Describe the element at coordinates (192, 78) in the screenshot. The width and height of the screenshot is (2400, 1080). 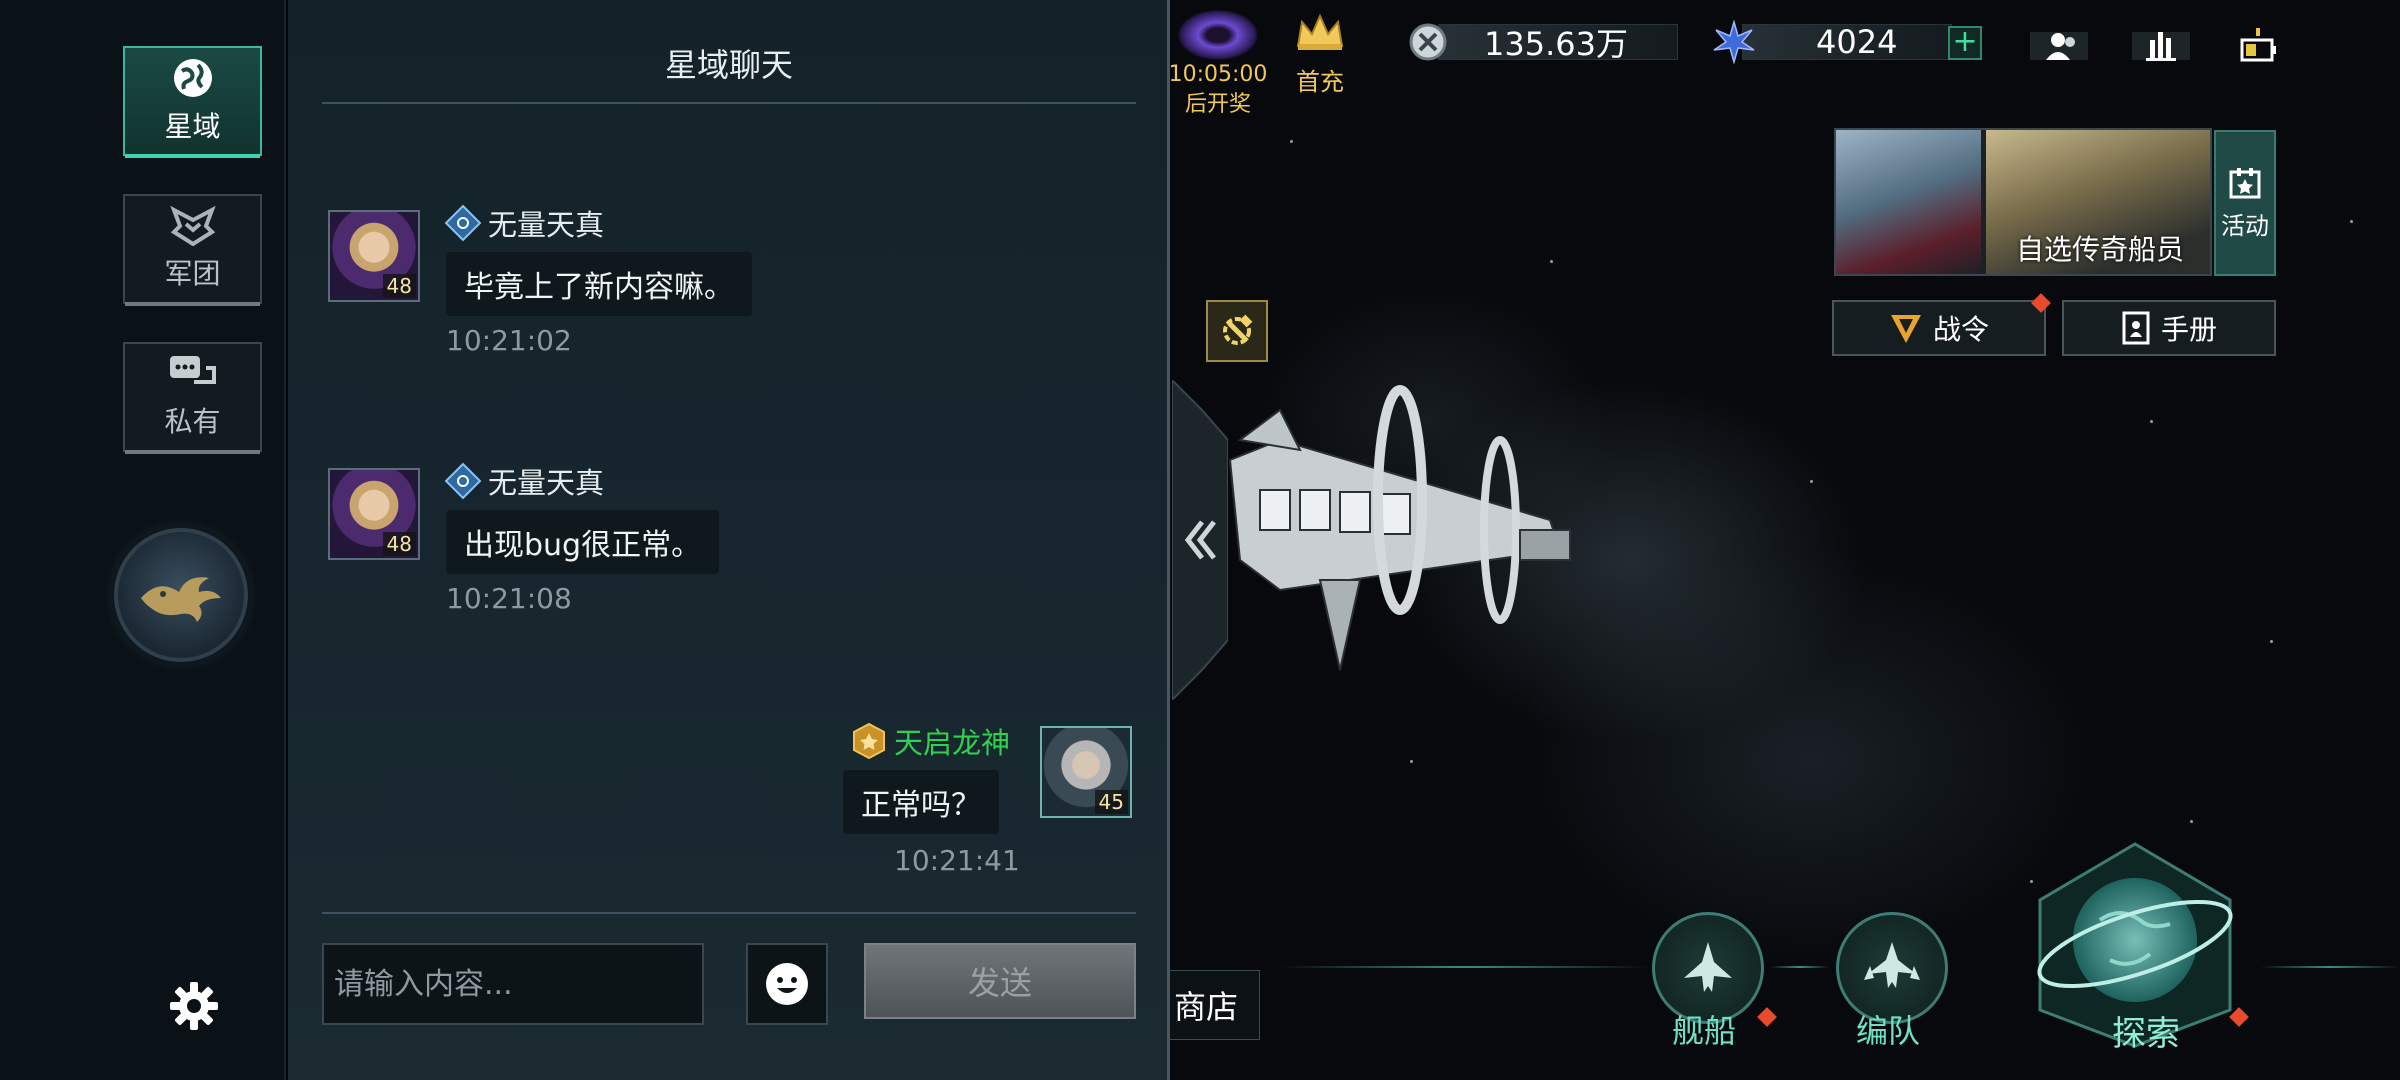
I see `globe-icon` at that location.